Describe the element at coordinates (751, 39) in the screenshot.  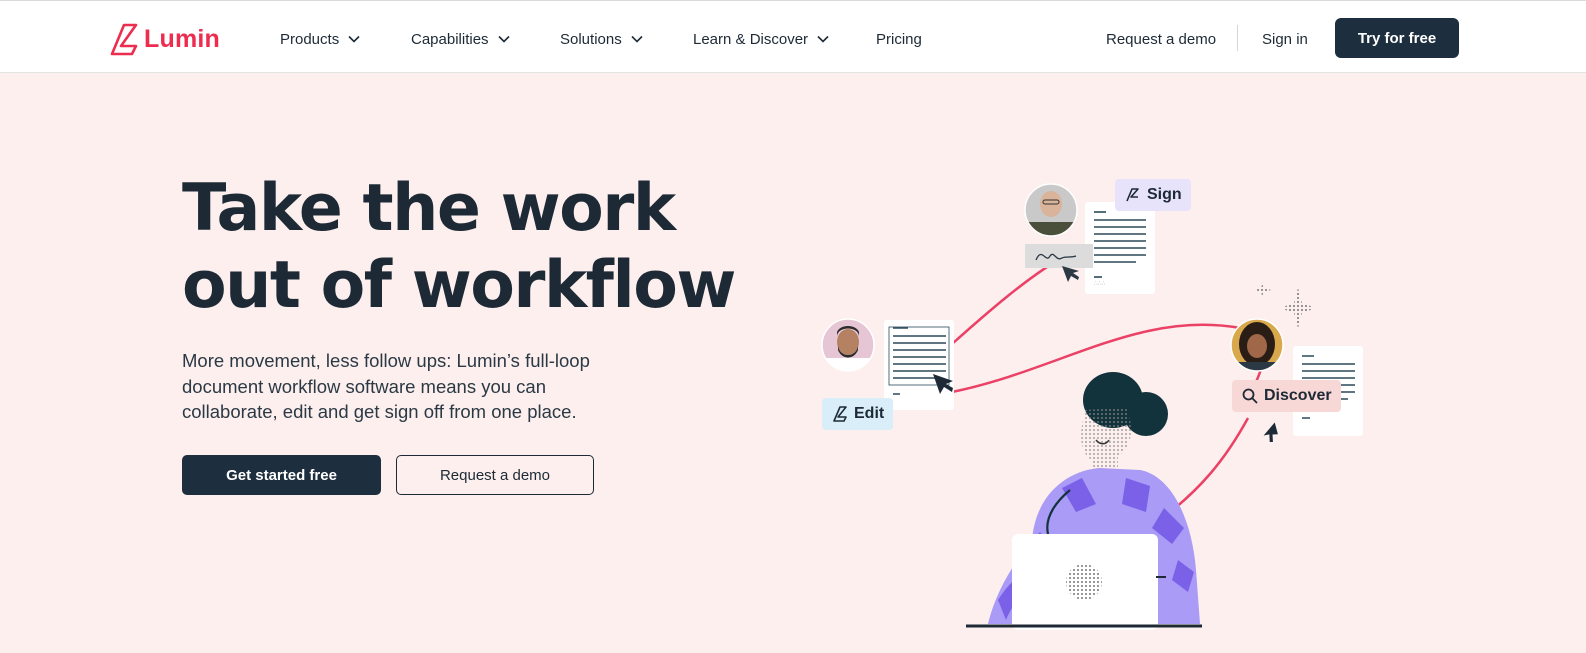
I see `nav-learn-discover-label: Learn & Discover` at that location.